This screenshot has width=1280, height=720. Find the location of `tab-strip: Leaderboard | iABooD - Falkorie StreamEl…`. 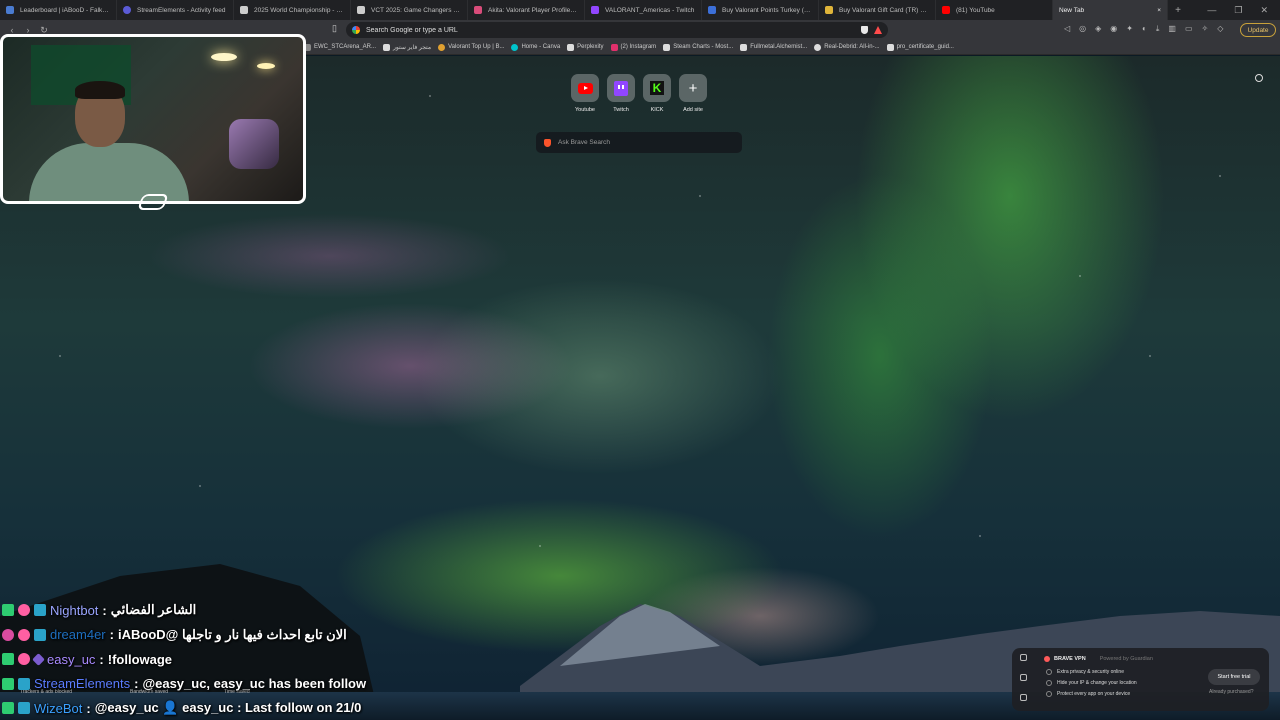

tab-strip: Leaderboard | iABooD - Falkorie StreamEl… is located at coordinates (640, 10).